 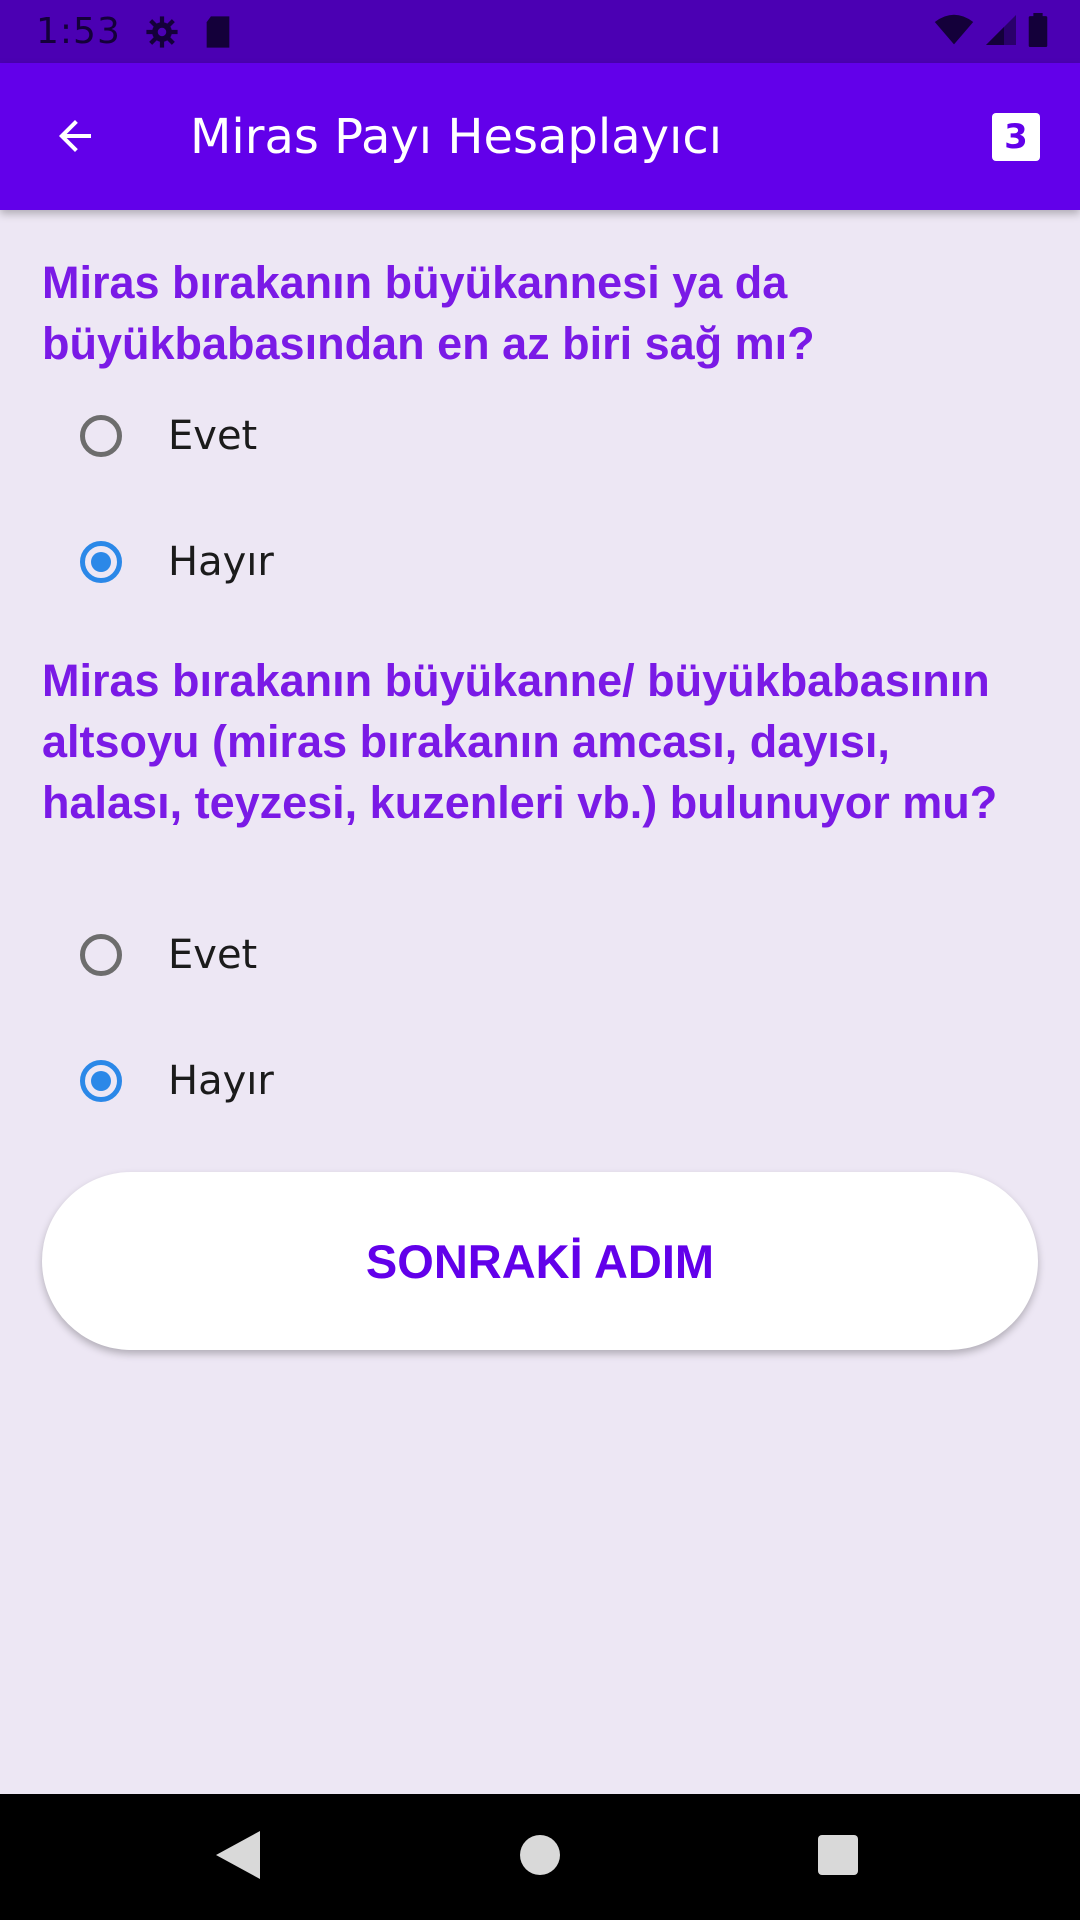 I want to click on radio-option-q1-hayir: Hayır, so click(x=177, y=562).